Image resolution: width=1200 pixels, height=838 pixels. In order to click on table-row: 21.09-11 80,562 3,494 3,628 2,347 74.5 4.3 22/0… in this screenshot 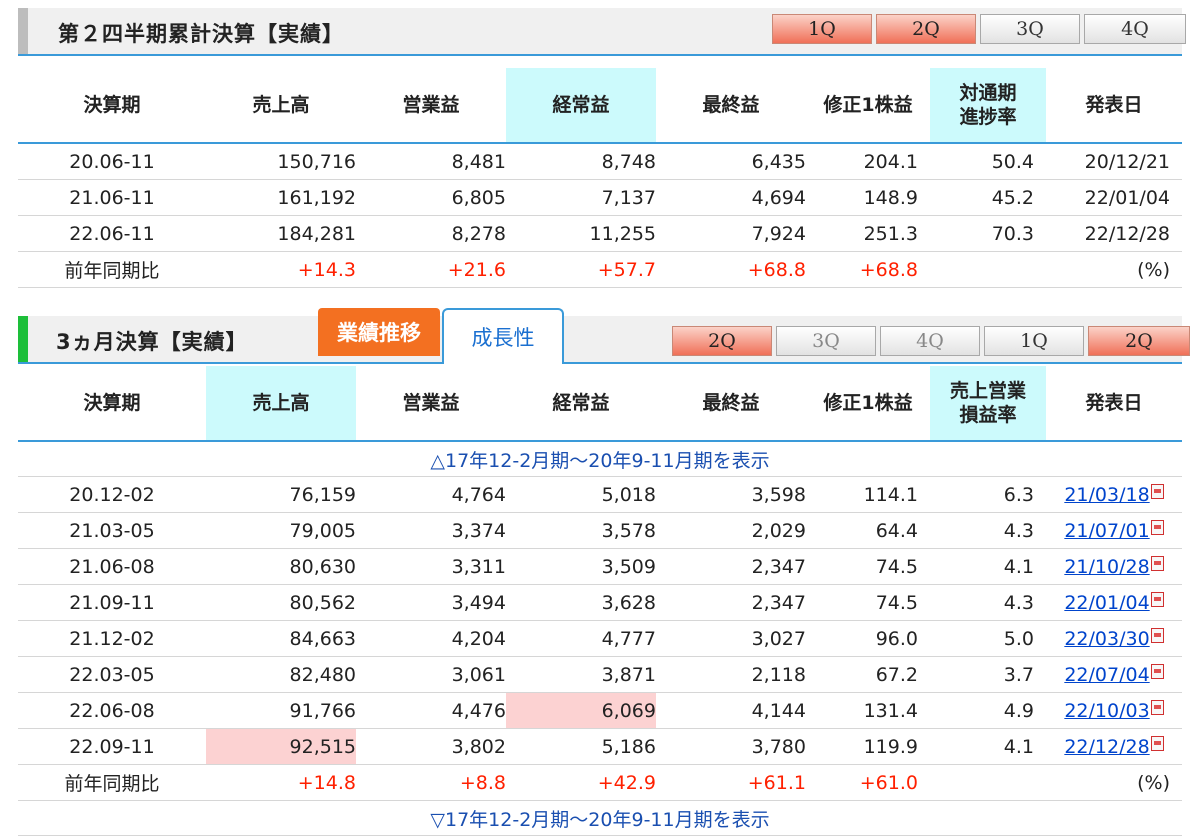, I will do `click(600, 602)`.